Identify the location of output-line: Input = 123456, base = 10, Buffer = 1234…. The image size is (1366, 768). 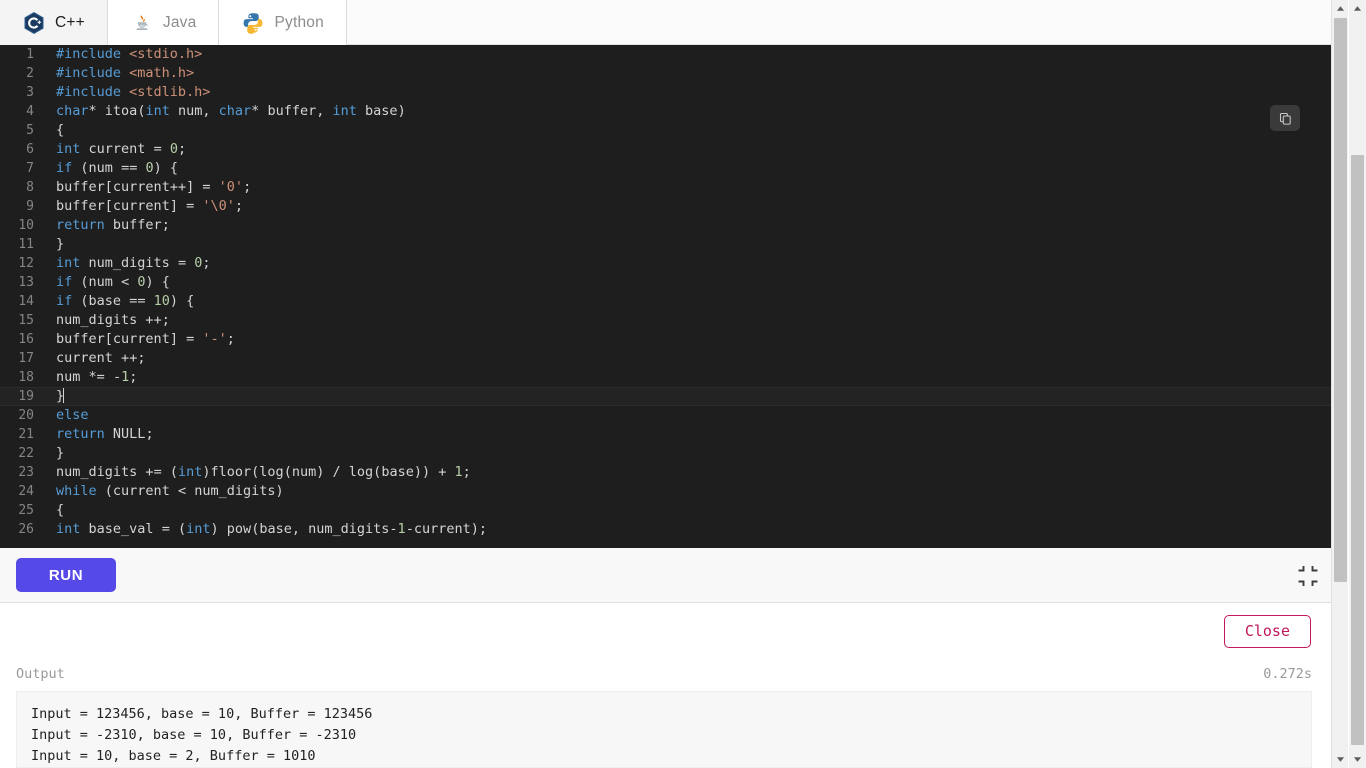
(202, 714).